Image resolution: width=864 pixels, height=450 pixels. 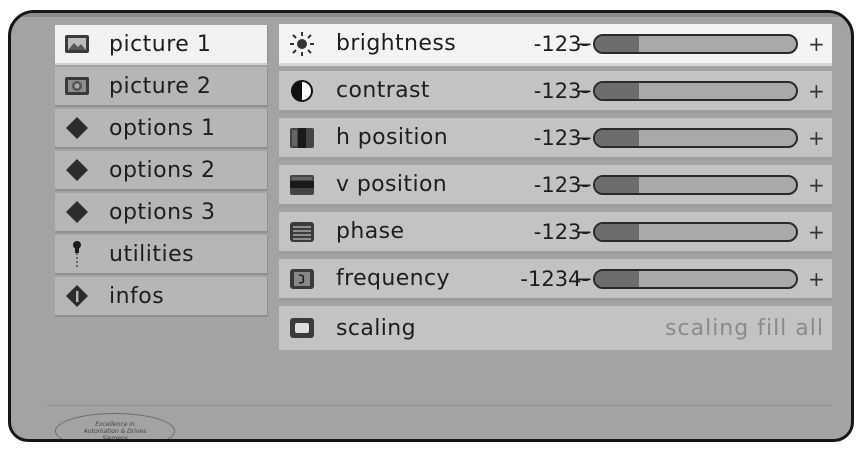 I want to click on setting-label: h position, so click(x=392, y=137).